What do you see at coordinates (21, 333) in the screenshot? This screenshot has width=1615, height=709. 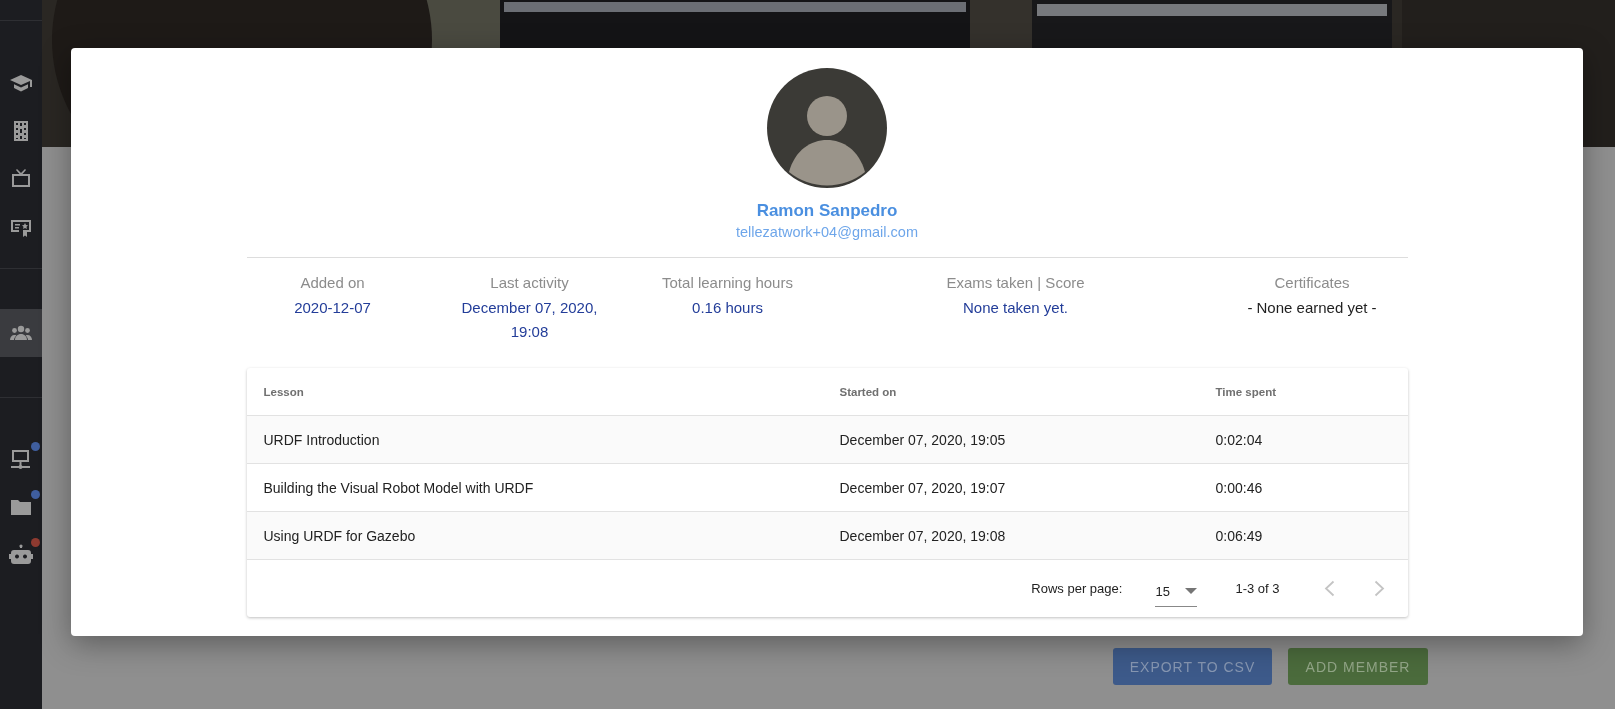 I see `sidebar-item` at bounding box center [21, 333].